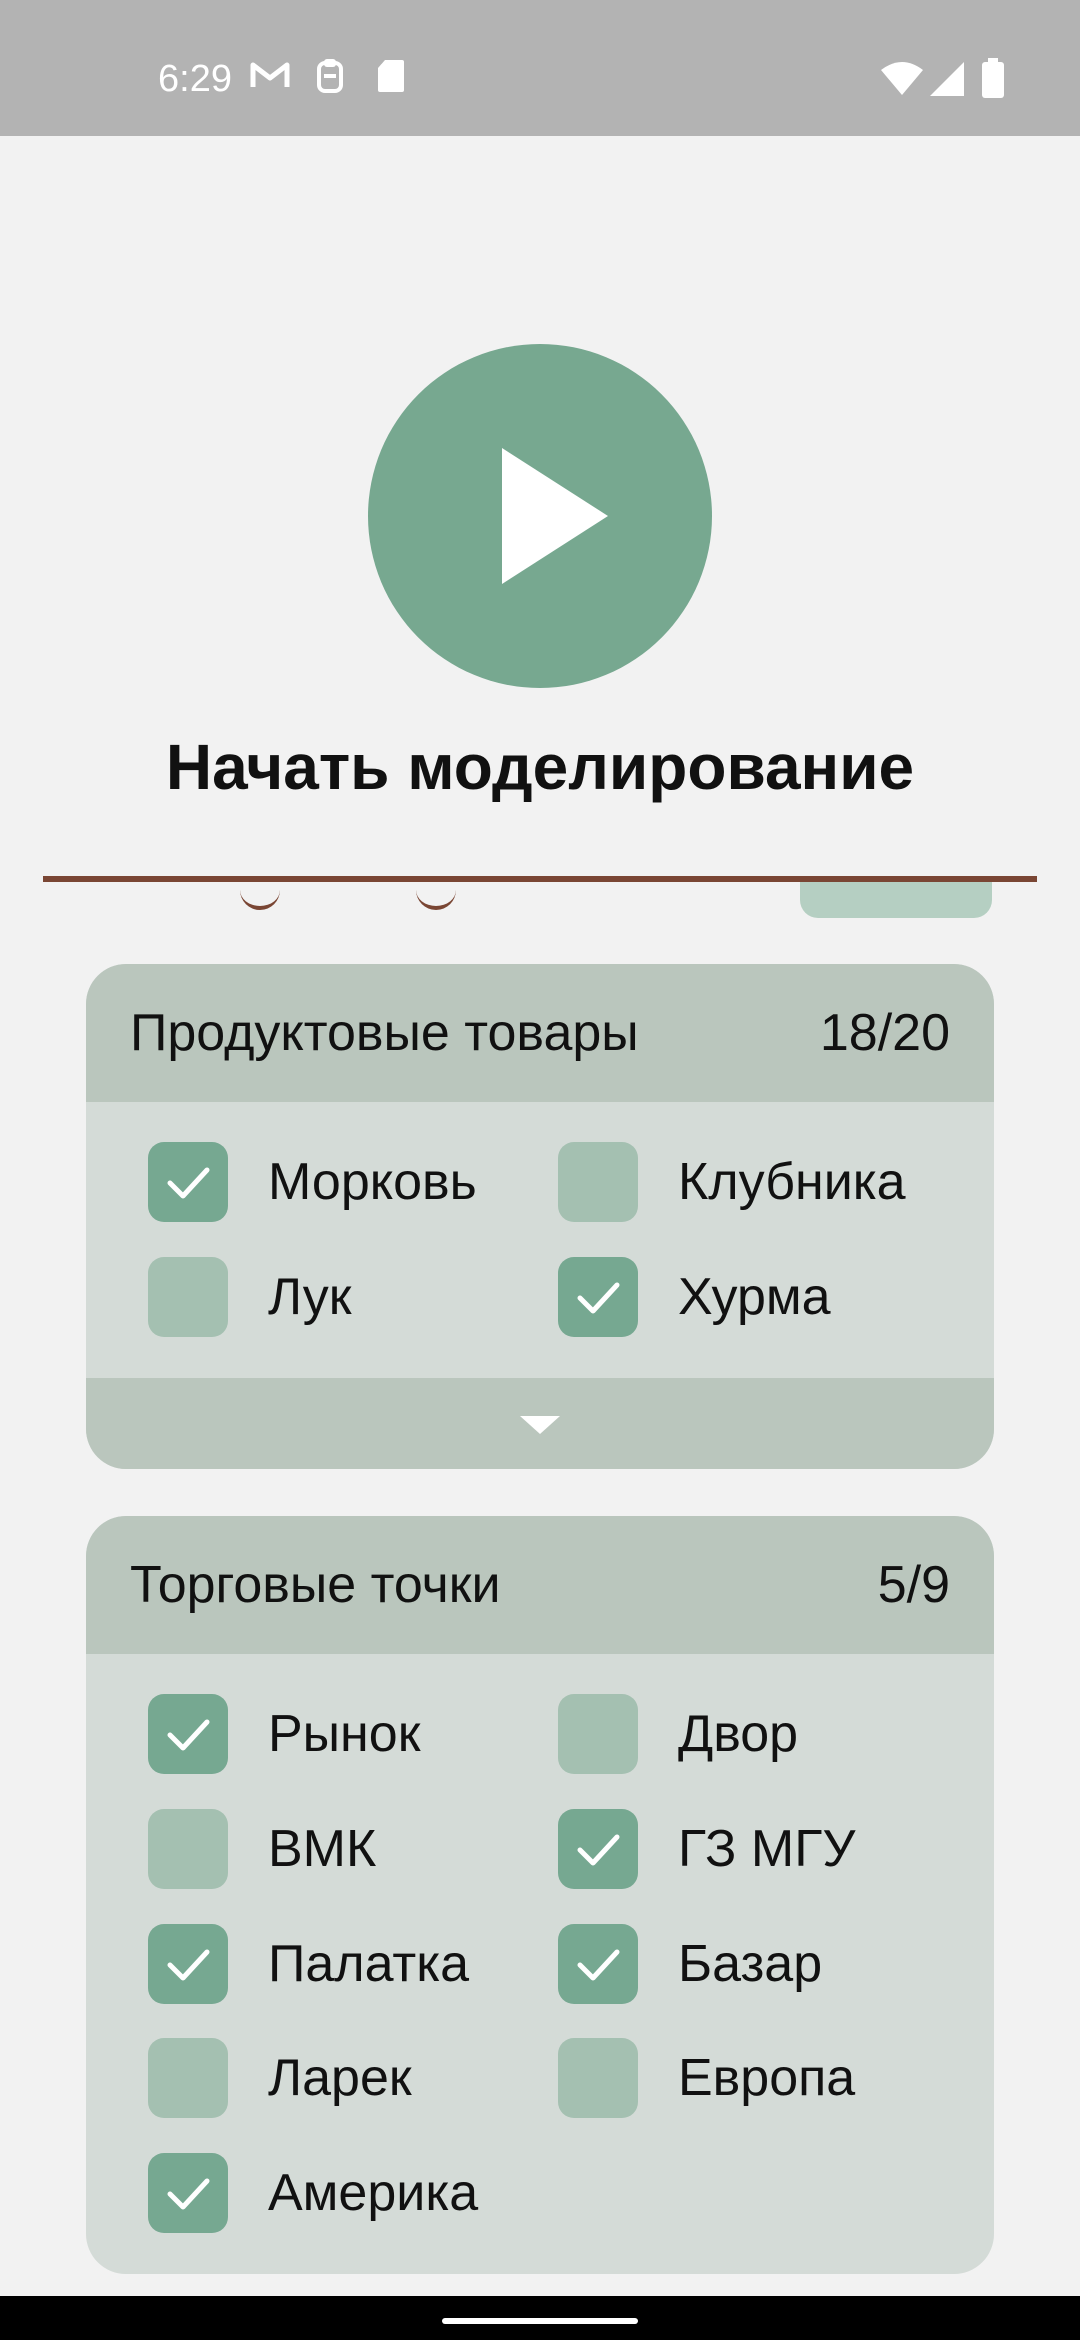 The height and width of the screenshot is (2340, 1080). What do you see at coordinates (384, 1033) in the screenshot?
I see `products-title: Продуктовые товары` at bounding box center [384, 1033].